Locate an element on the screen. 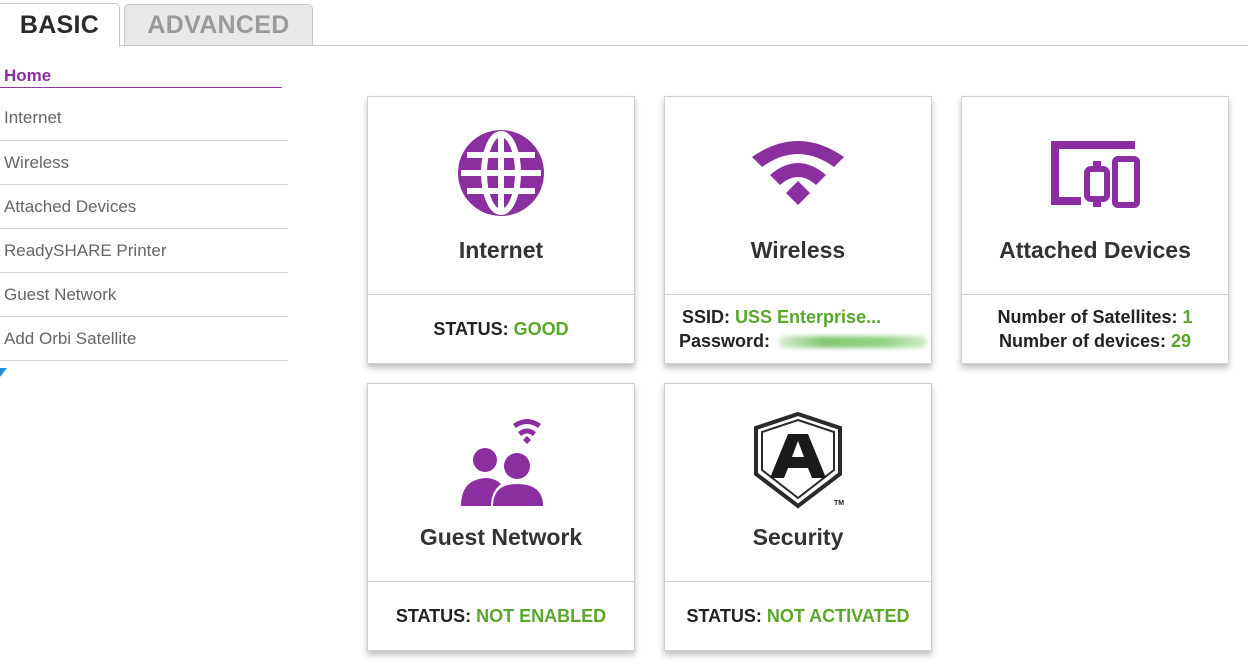 This screenshot has height=666, width=1248. card-internet-title: Internet is located at coordinates (501, 250).